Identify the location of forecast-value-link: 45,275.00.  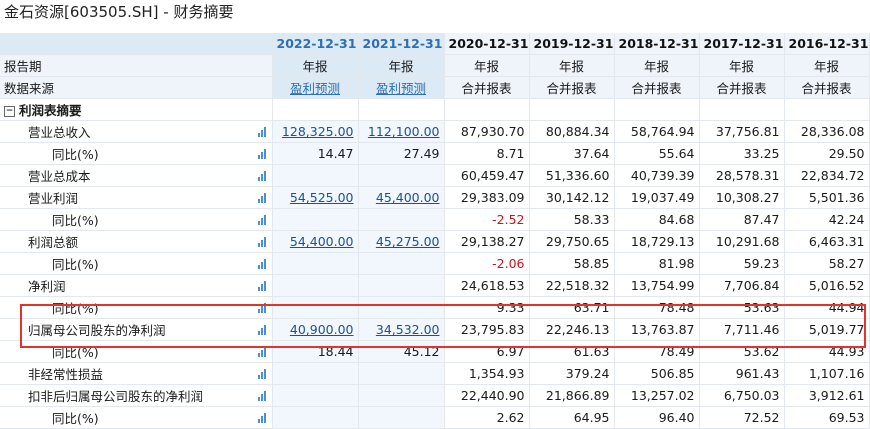
(408, 241).